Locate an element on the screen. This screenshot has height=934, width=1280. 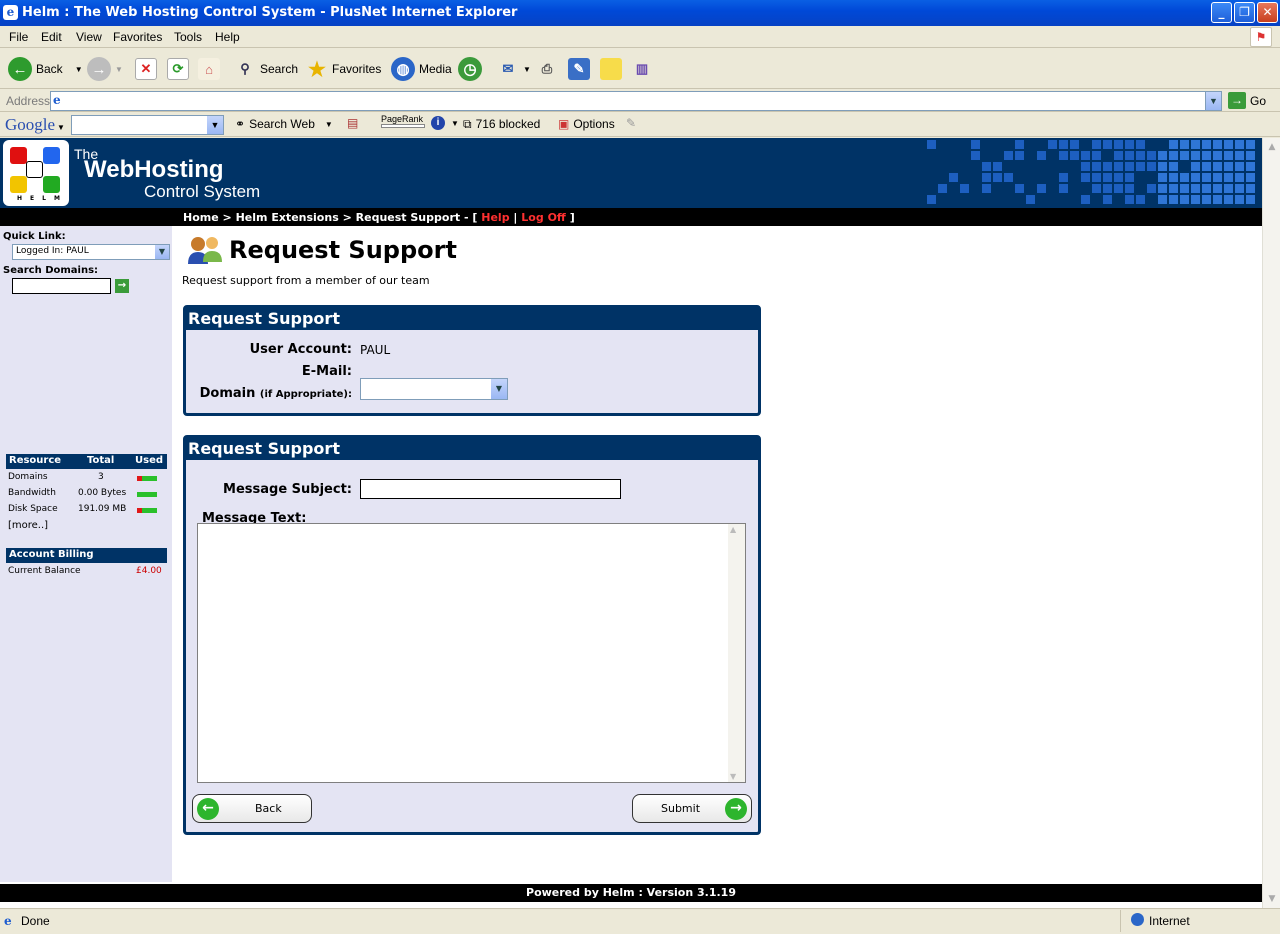
search-web-button: ⚭ Search Web ▼ is located at coordinates (284, 124).